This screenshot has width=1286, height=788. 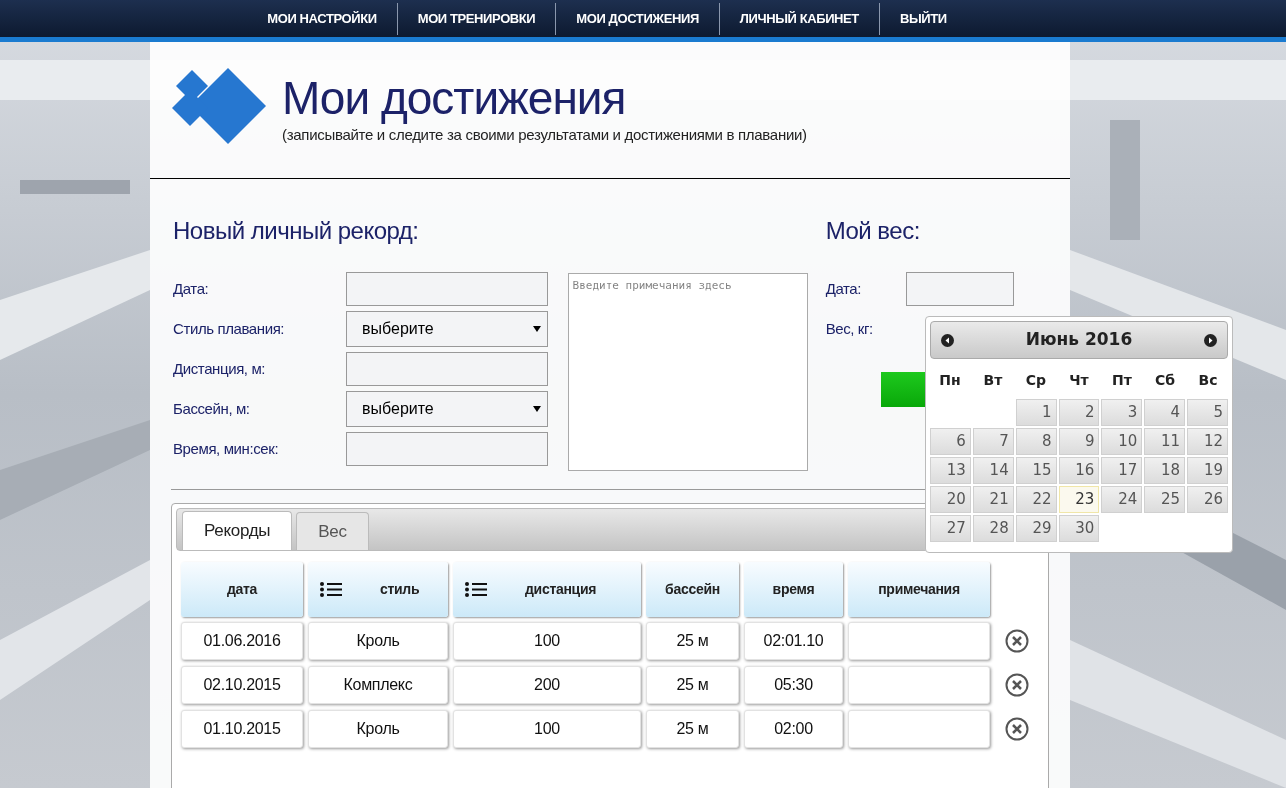 I want to click on calendar-day: 26, so click(x=1207, y=499).